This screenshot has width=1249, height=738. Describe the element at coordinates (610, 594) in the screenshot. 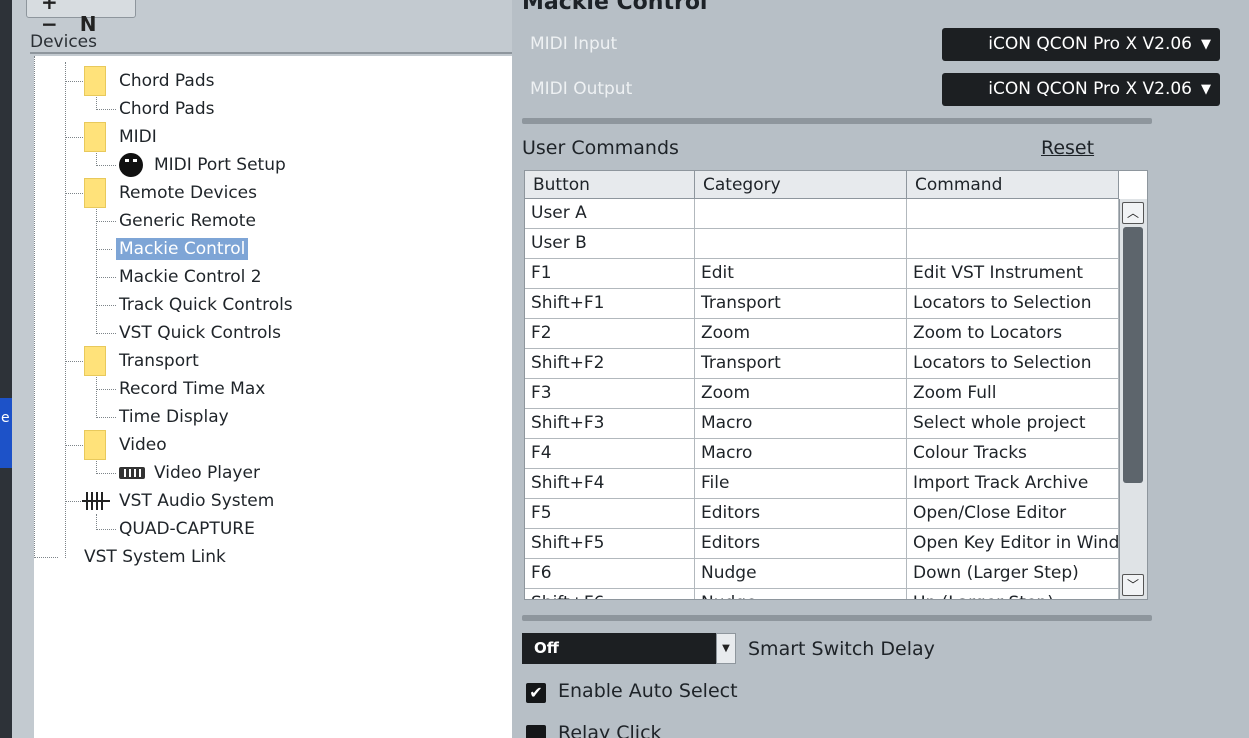

I see `cell-button: Shift+F6` at that location.